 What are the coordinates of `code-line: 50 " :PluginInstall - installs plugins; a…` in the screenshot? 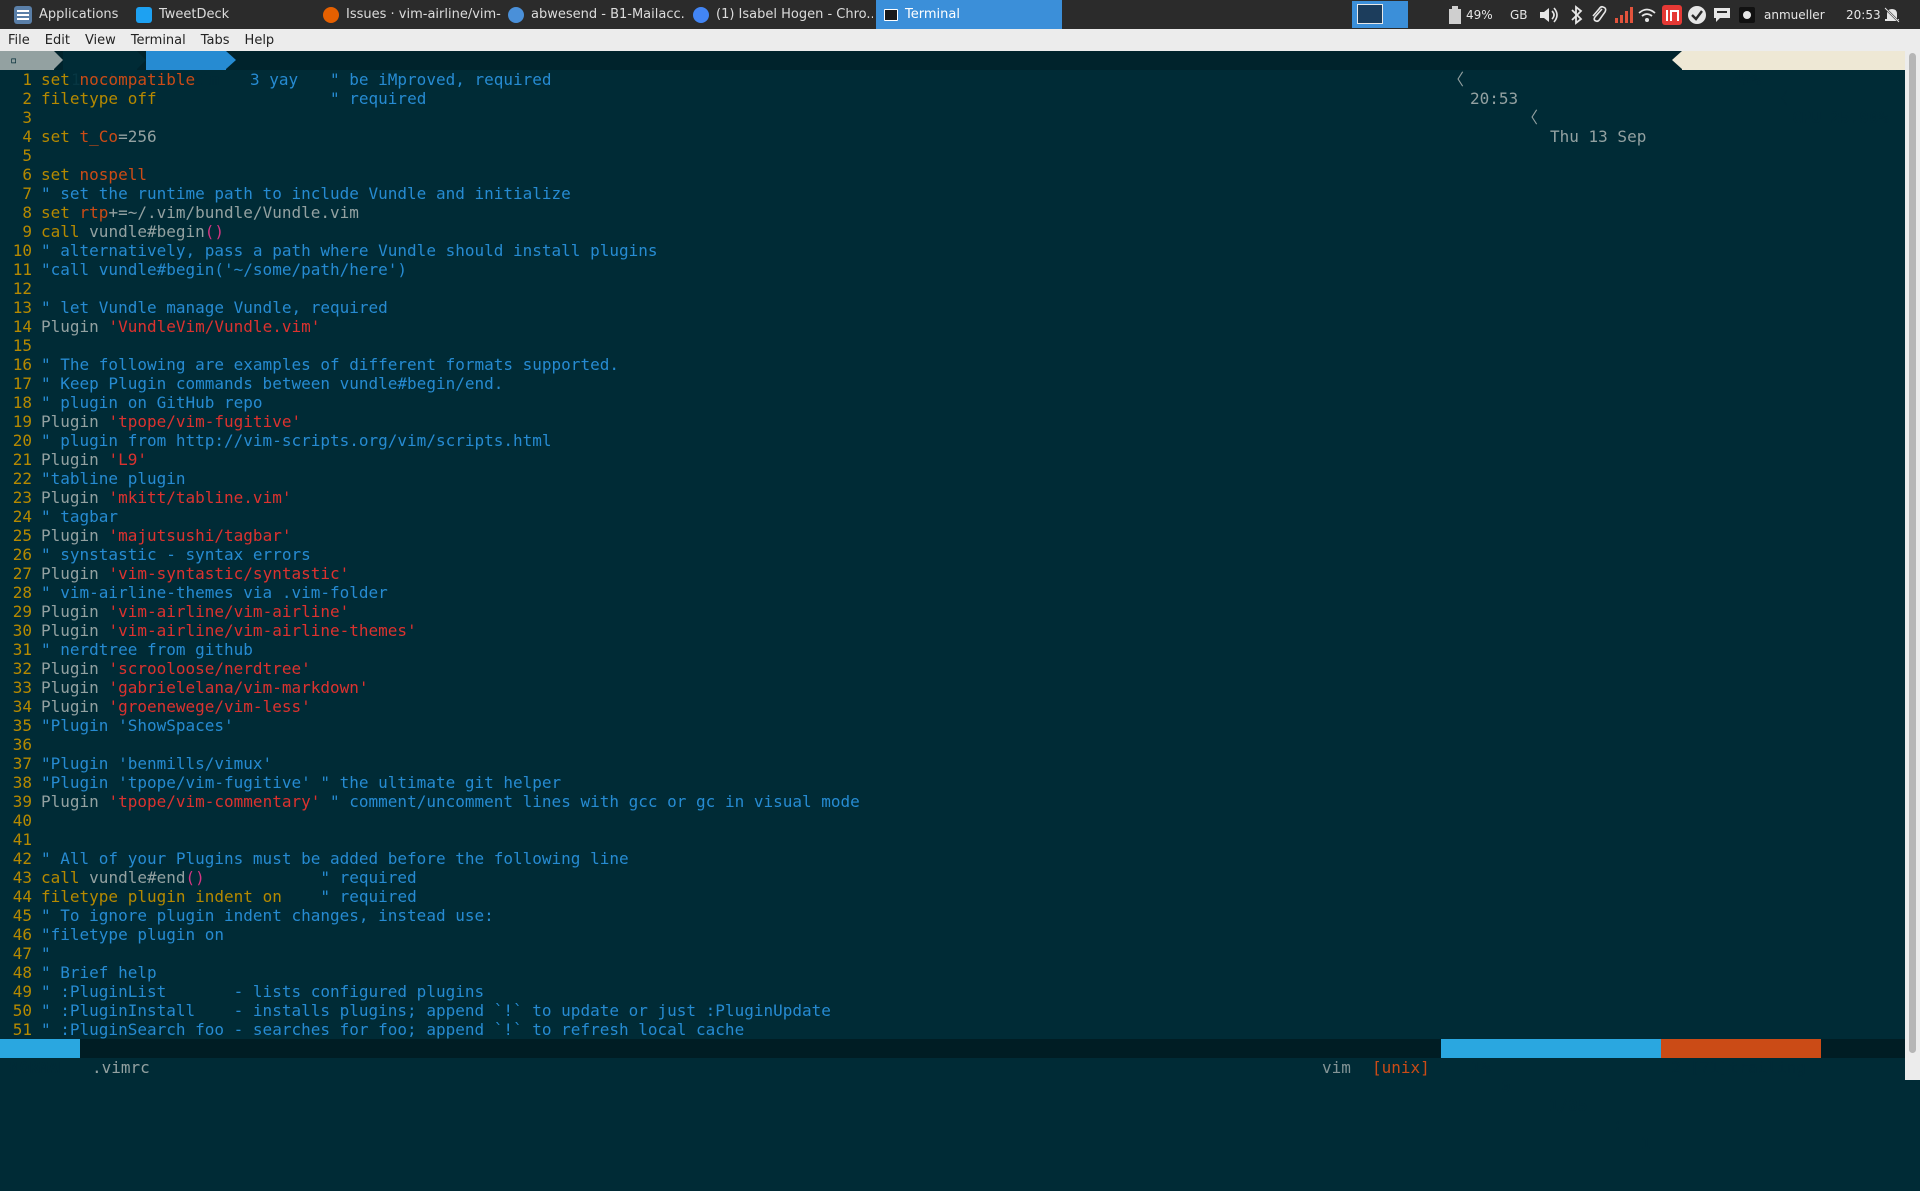 It's located at (952, 1010).